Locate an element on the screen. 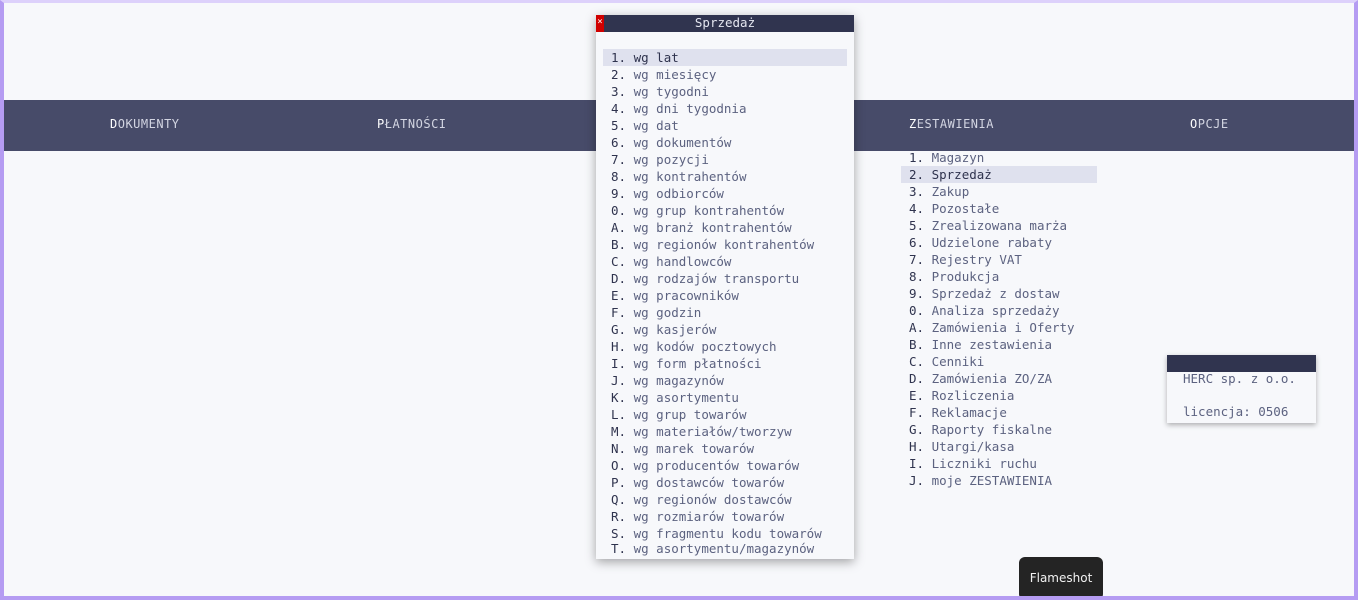  zestawienia-item: 4. Pozostałe is located at coordinates (954, 208).